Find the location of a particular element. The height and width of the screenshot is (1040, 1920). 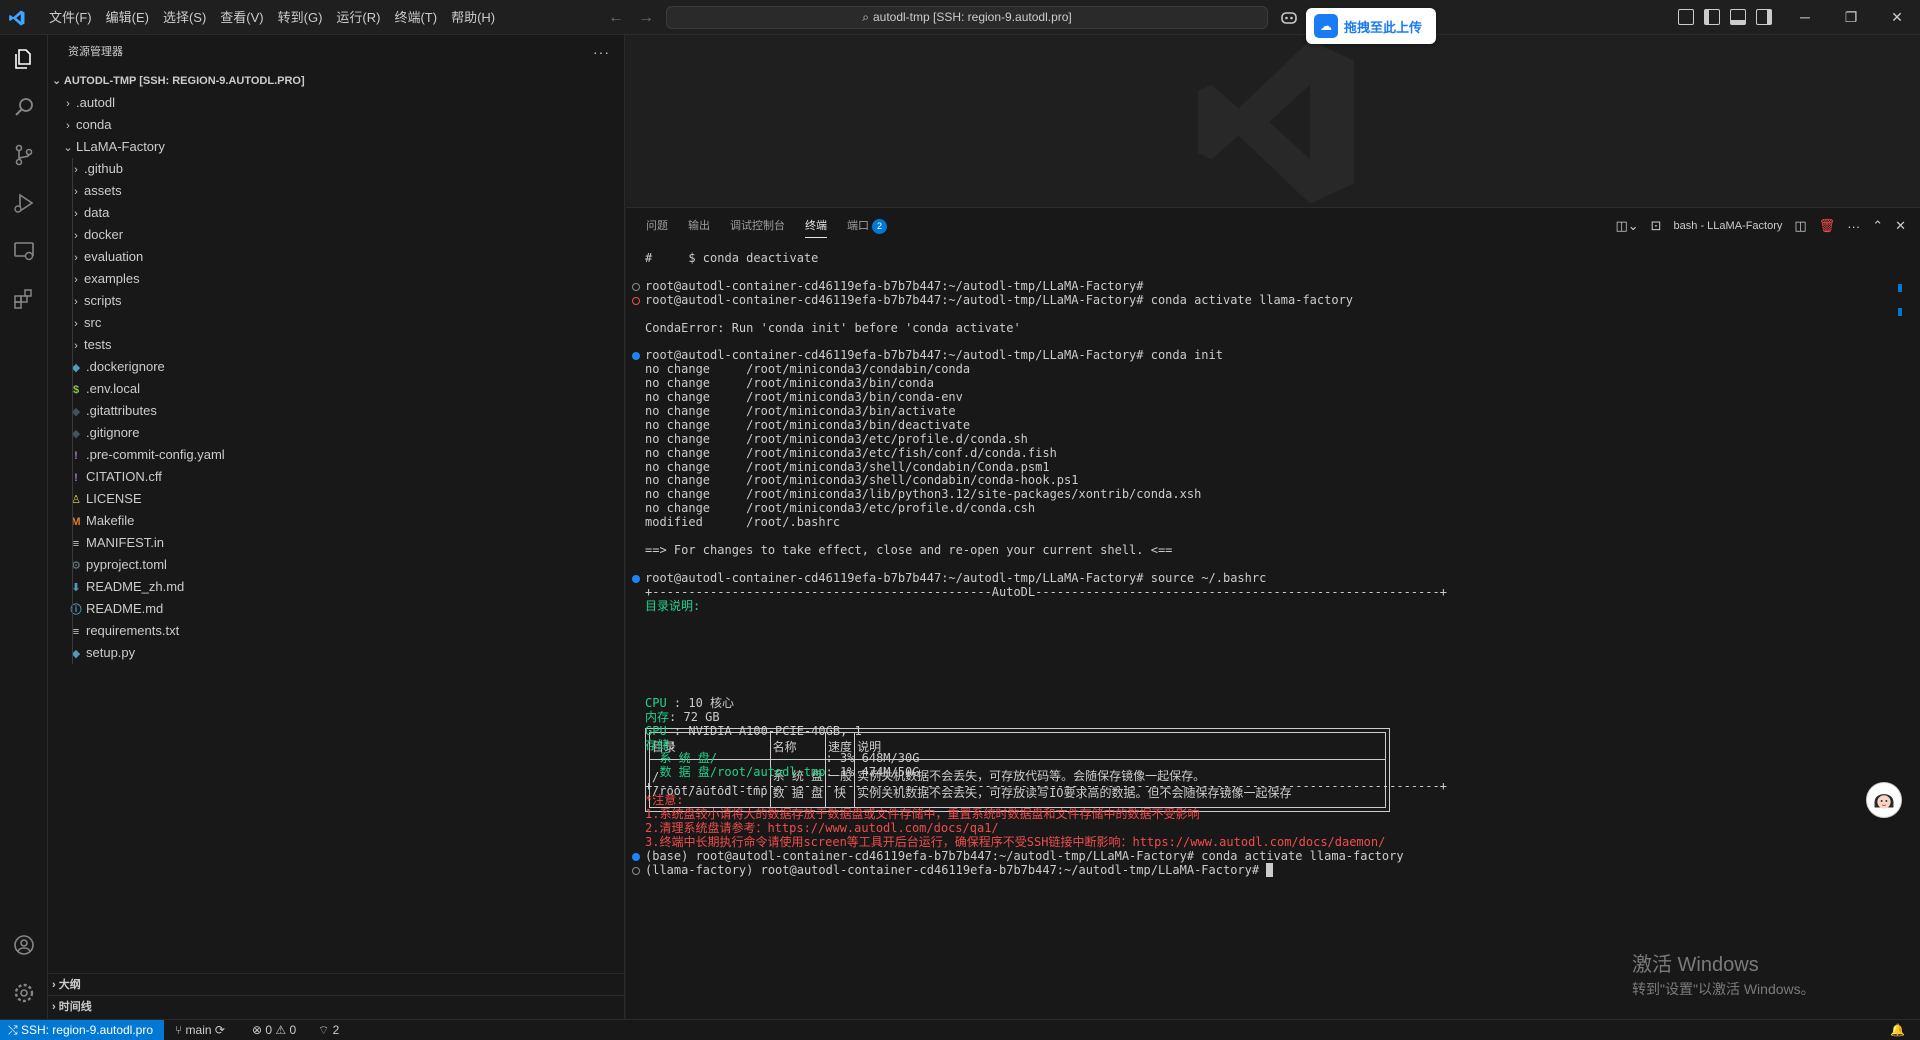

remote-explorer-icon is located at coordinates (24, 251).